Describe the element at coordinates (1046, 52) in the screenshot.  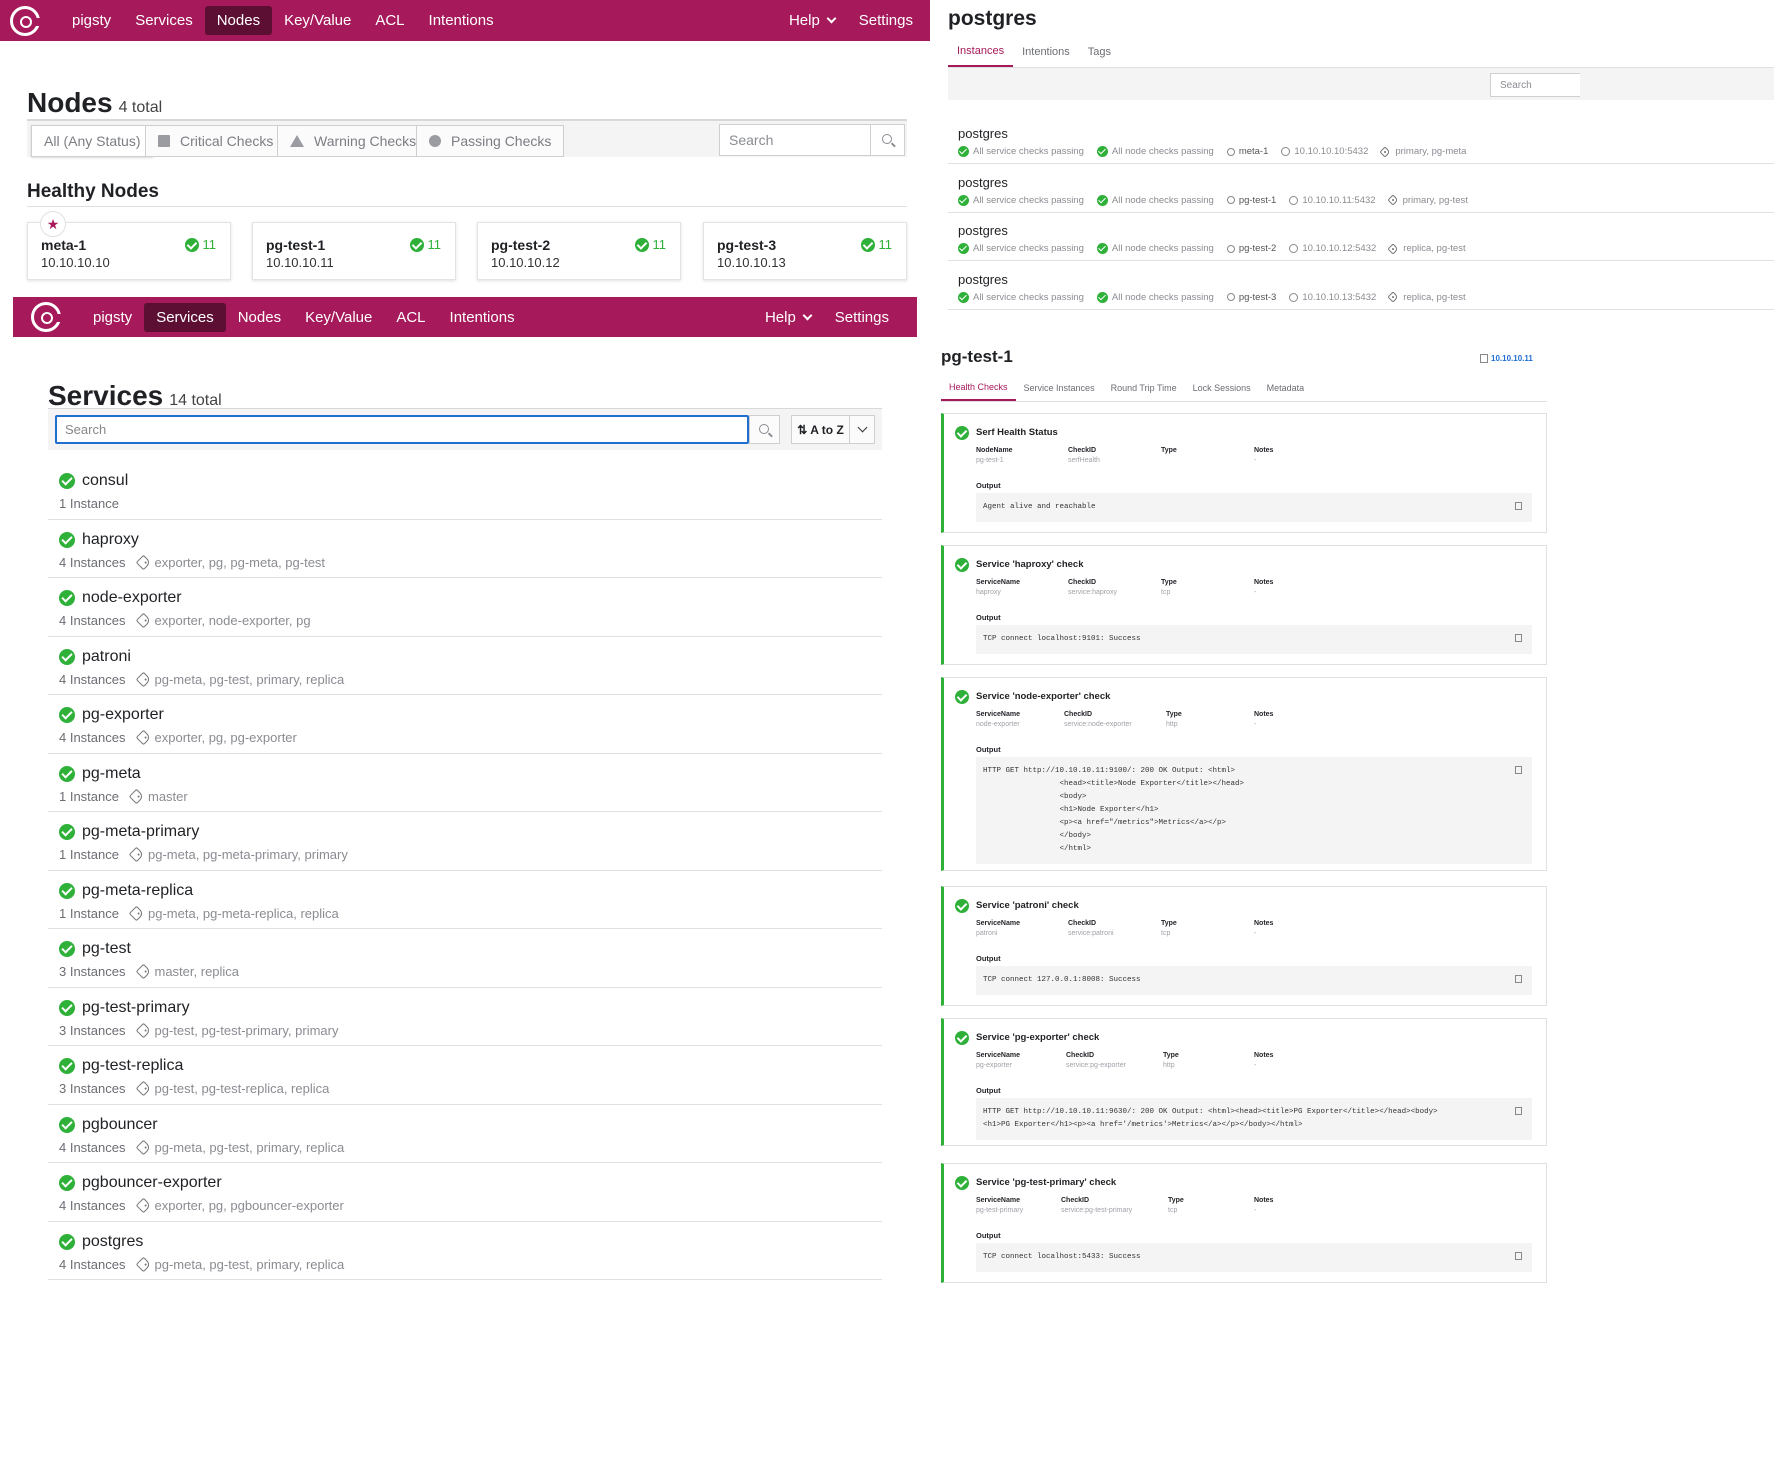
I see `tab-intentions: Intentions` at that location.